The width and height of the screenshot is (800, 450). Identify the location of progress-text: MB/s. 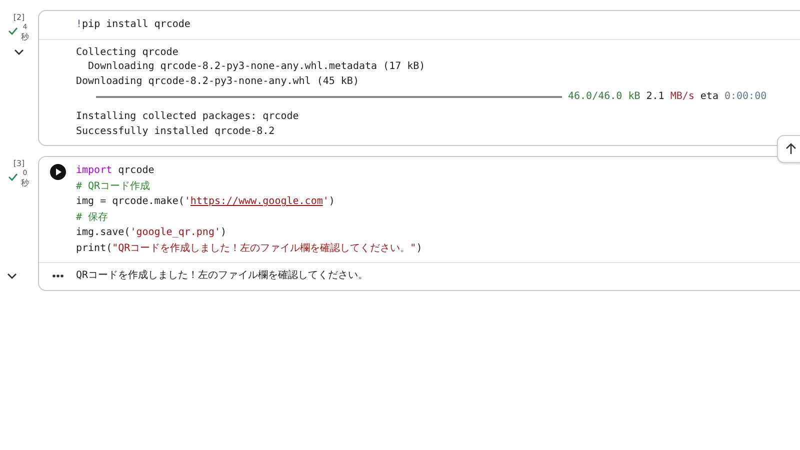
(682, 96).